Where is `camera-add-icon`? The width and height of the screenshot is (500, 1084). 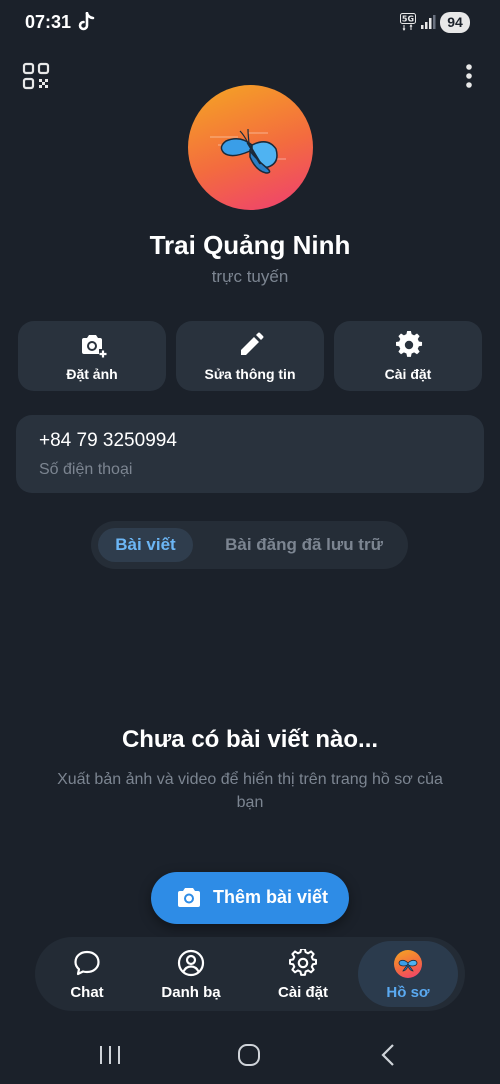
camera-add-icon is located at coordinates (93, 345).